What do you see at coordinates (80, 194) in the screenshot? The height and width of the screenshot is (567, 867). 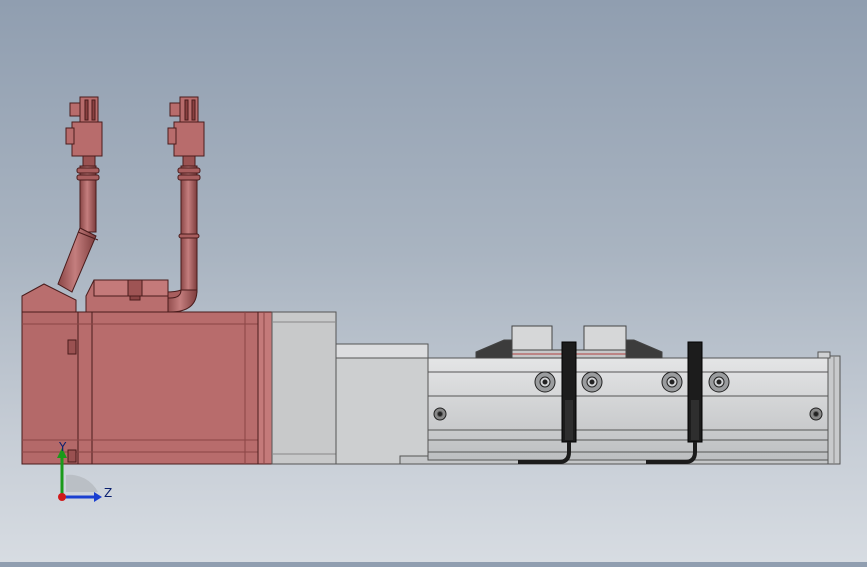 I see `motor-cable-left` at bounding box center [80, 194].